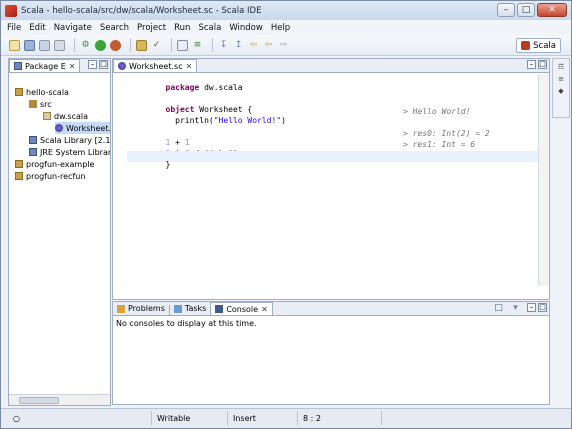 This screenshot has width=572, height=429. Describe the element at coordinates (59, 399) in the screenshot. I see `horizontal-scrollbar` at that location.